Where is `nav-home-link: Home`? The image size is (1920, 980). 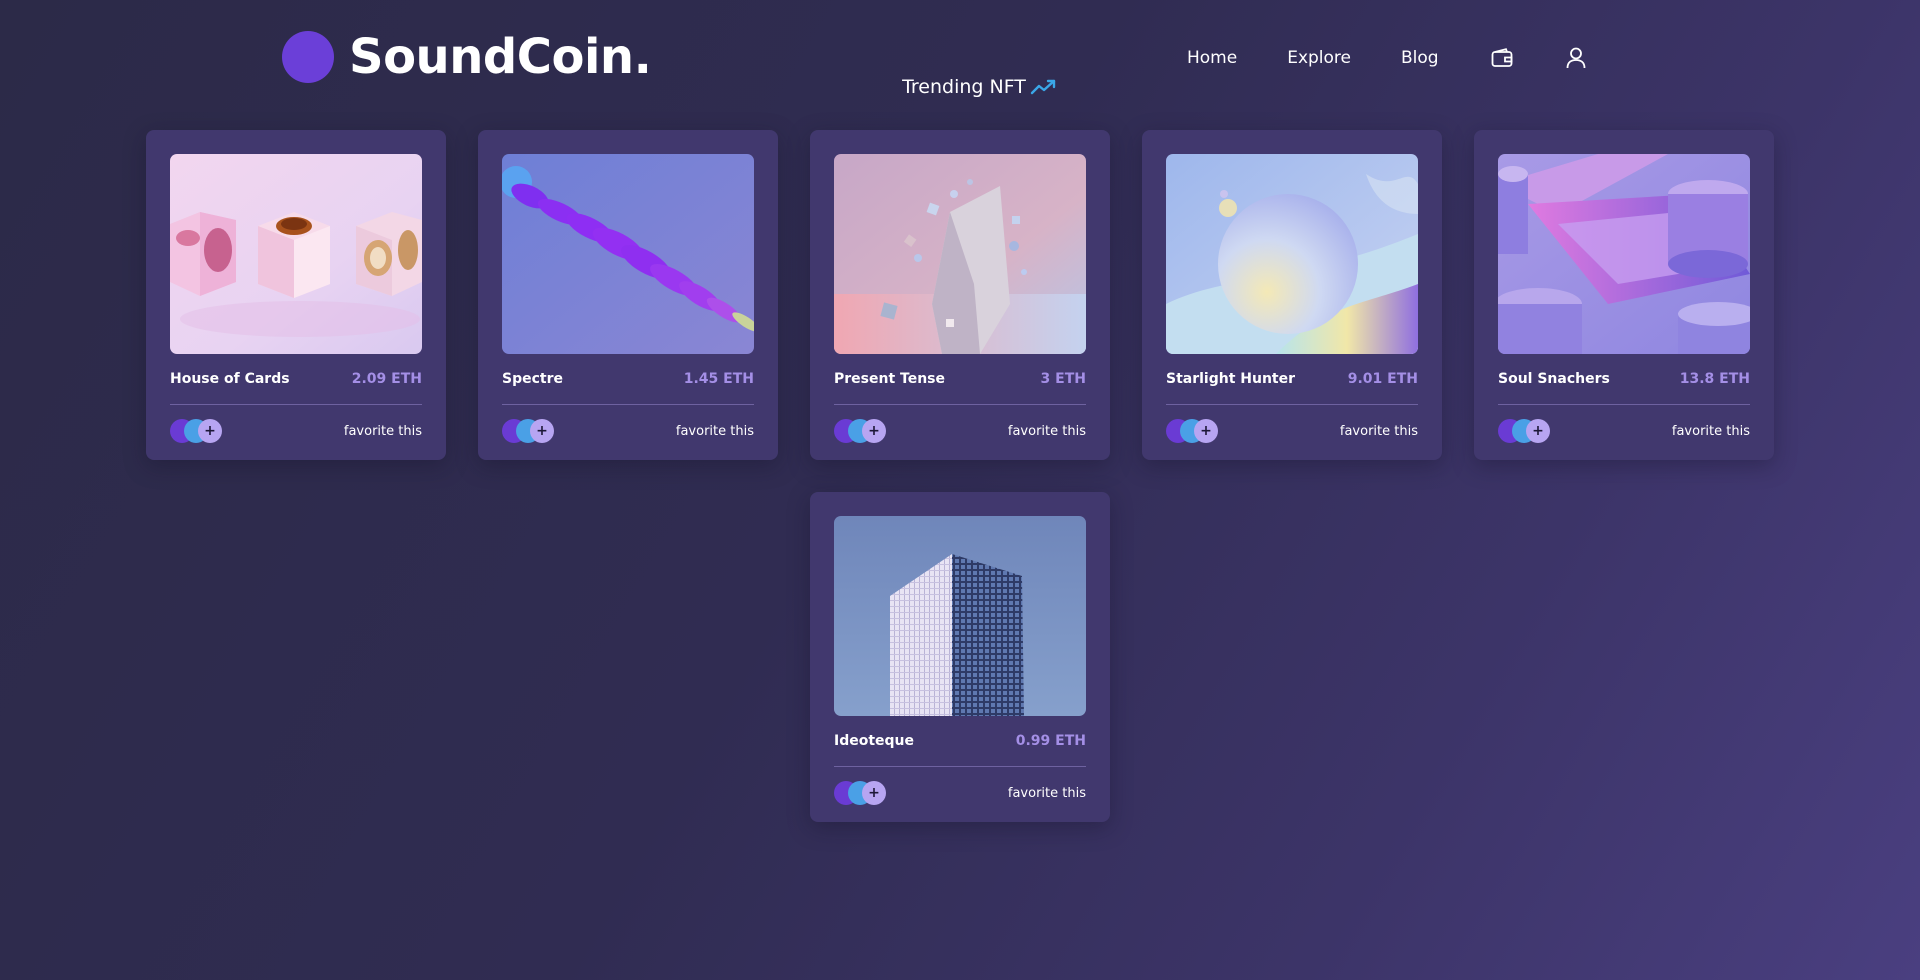
nav-home-link: Home is located at coordinates (1212, 58).